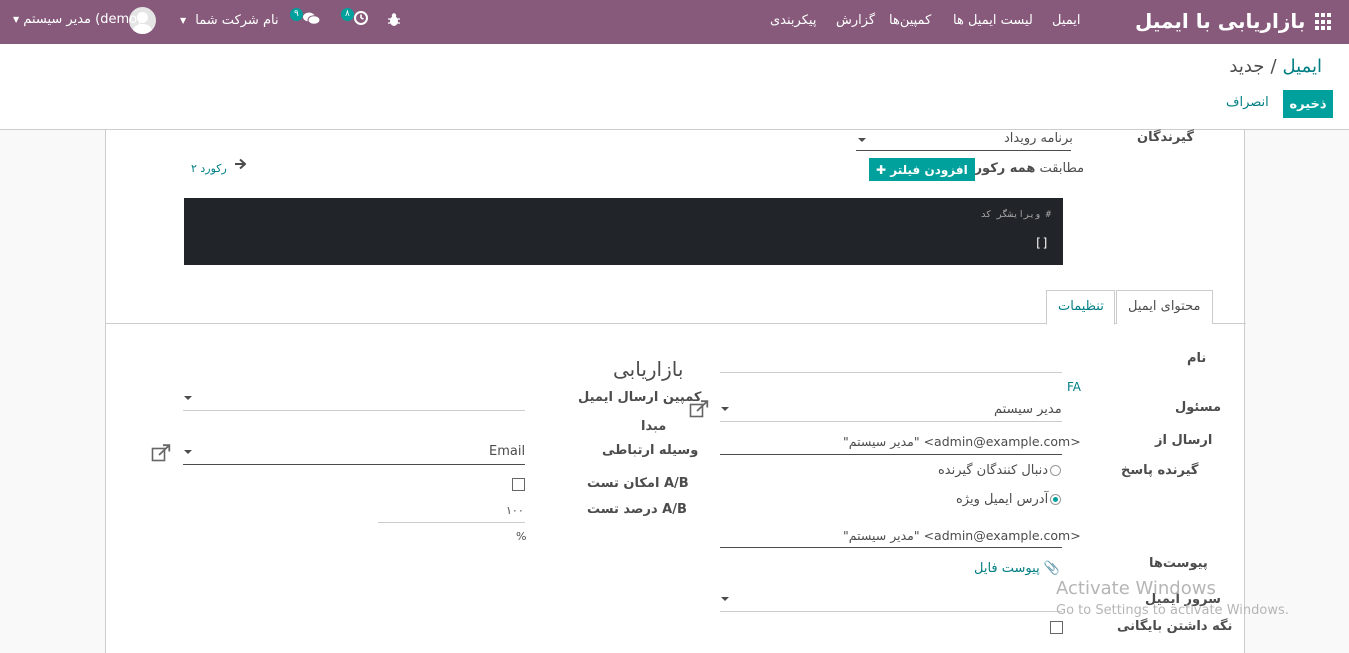 The width and height of the screenshot is (1349, 653). Describe the element at coordinates (891, 372) in the screenshot. I see `name-input` at that location.